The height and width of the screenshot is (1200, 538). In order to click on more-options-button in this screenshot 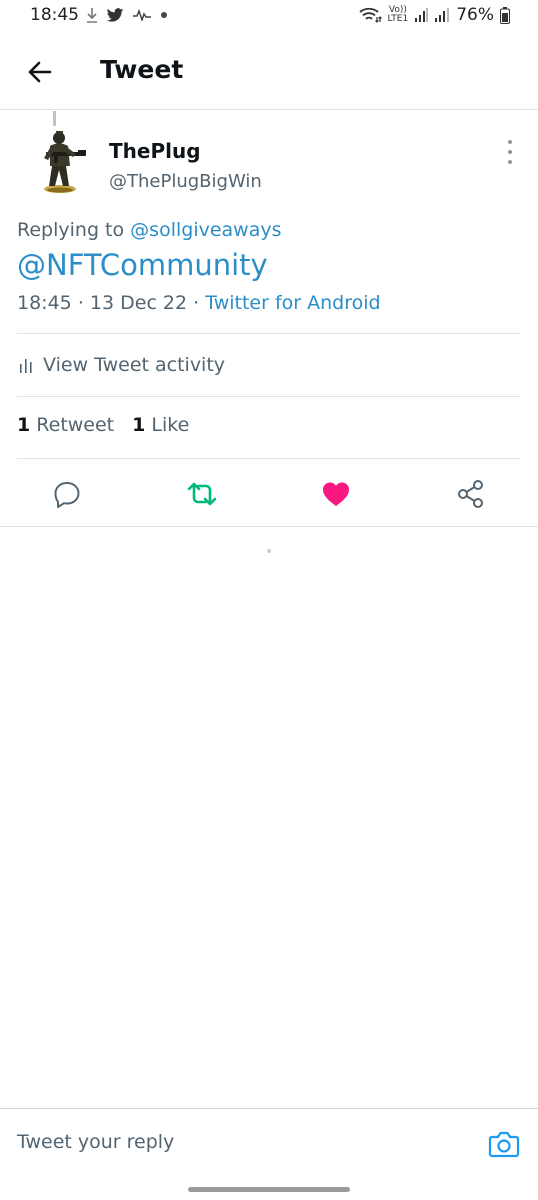, I will do `click(510, 152)`.